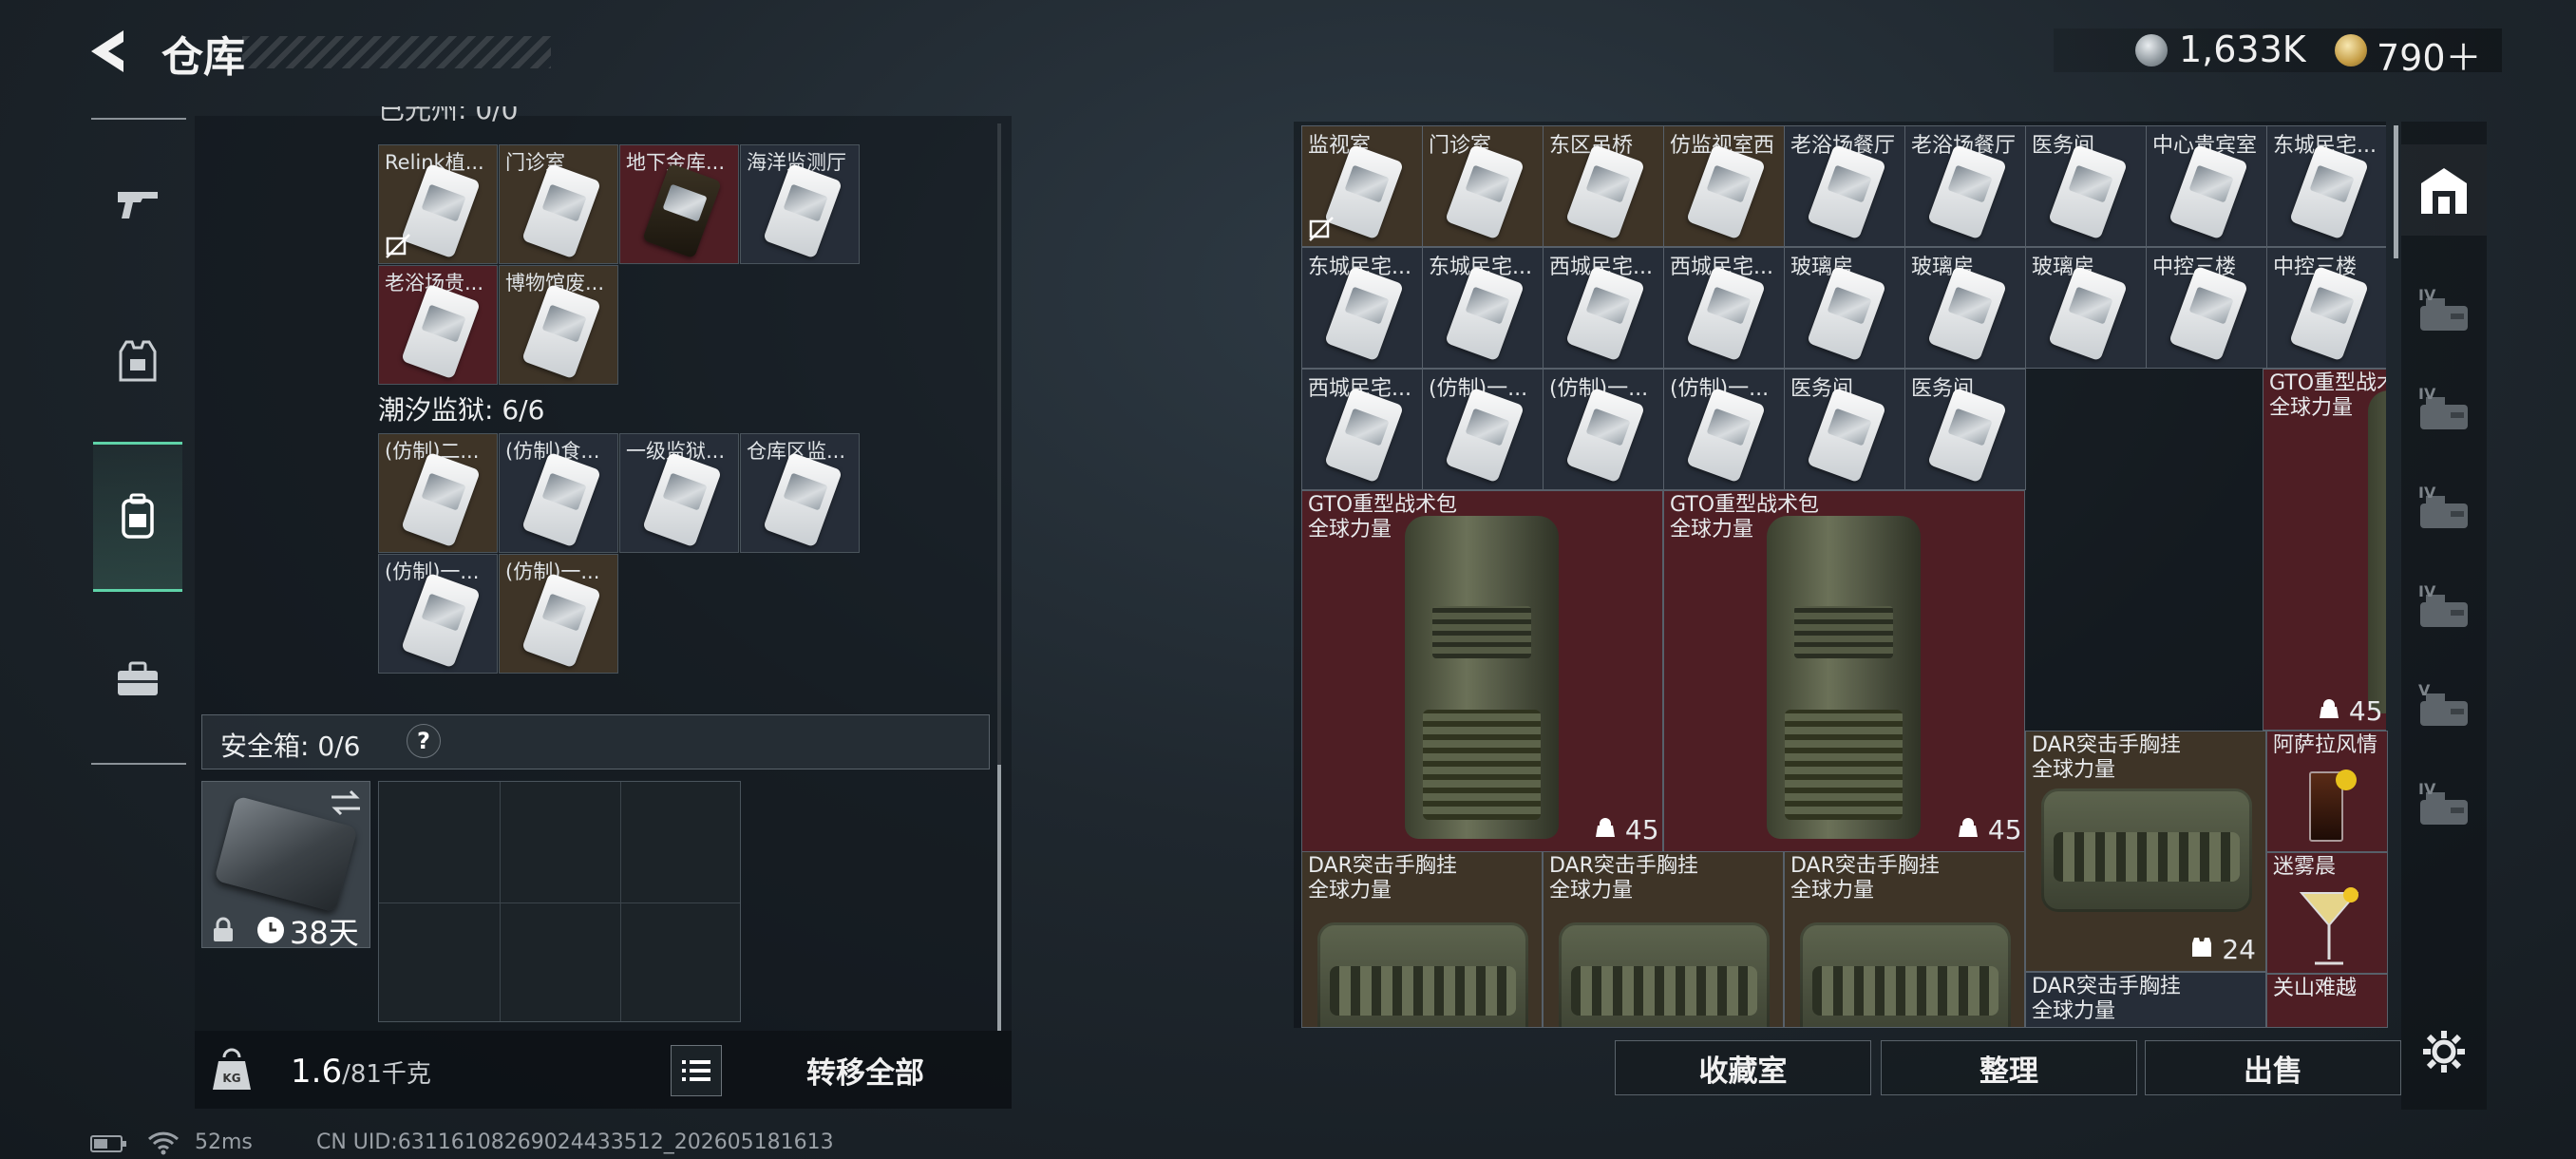  I want to click on item-brand: 全球力量, so click(2074, 1011).